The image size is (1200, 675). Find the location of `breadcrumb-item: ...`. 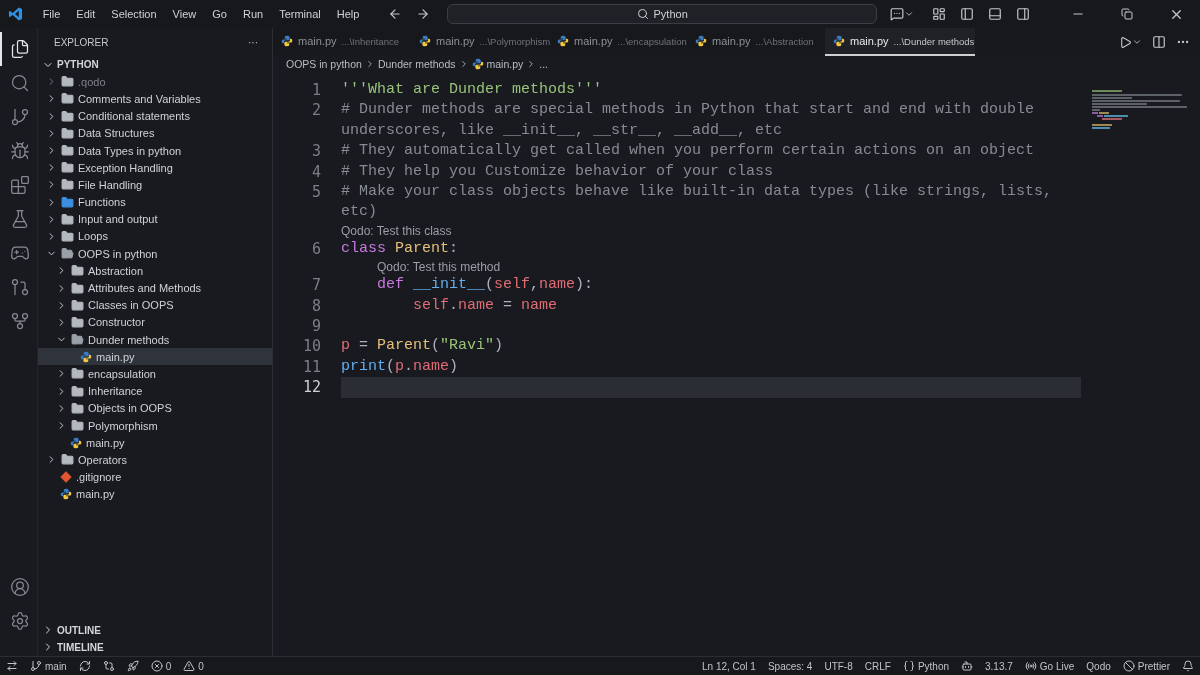

breadcrumb-item: ... is located at coordinates (544, 64).